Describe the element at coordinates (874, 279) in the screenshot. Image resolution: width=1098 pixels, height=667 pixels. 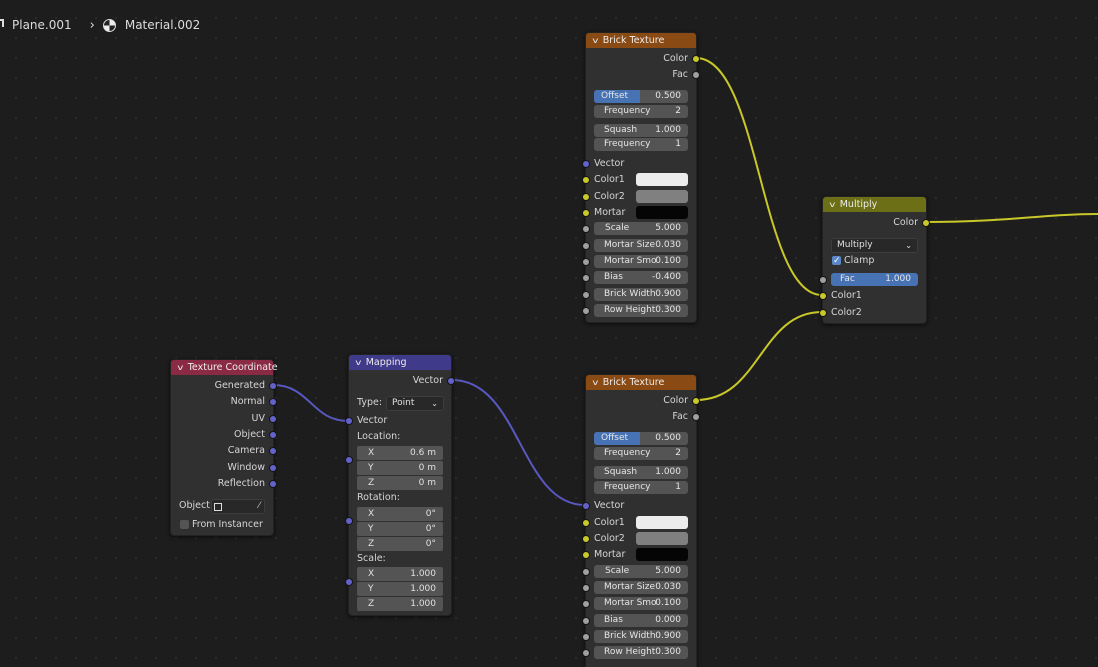
I see `fac-field: Fac 1.000` at that location.